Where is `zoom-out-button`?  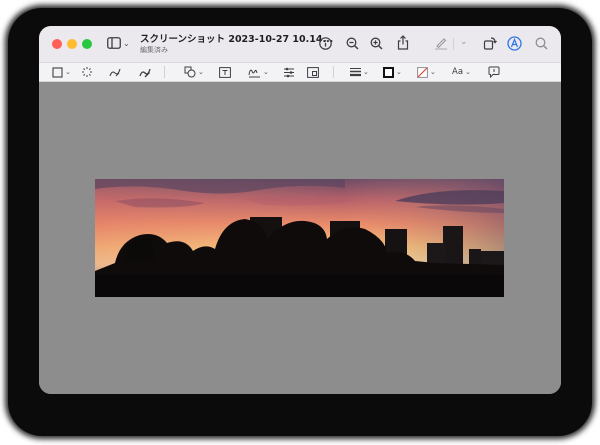
zoom-out-button is located at coordinates (352, 43).